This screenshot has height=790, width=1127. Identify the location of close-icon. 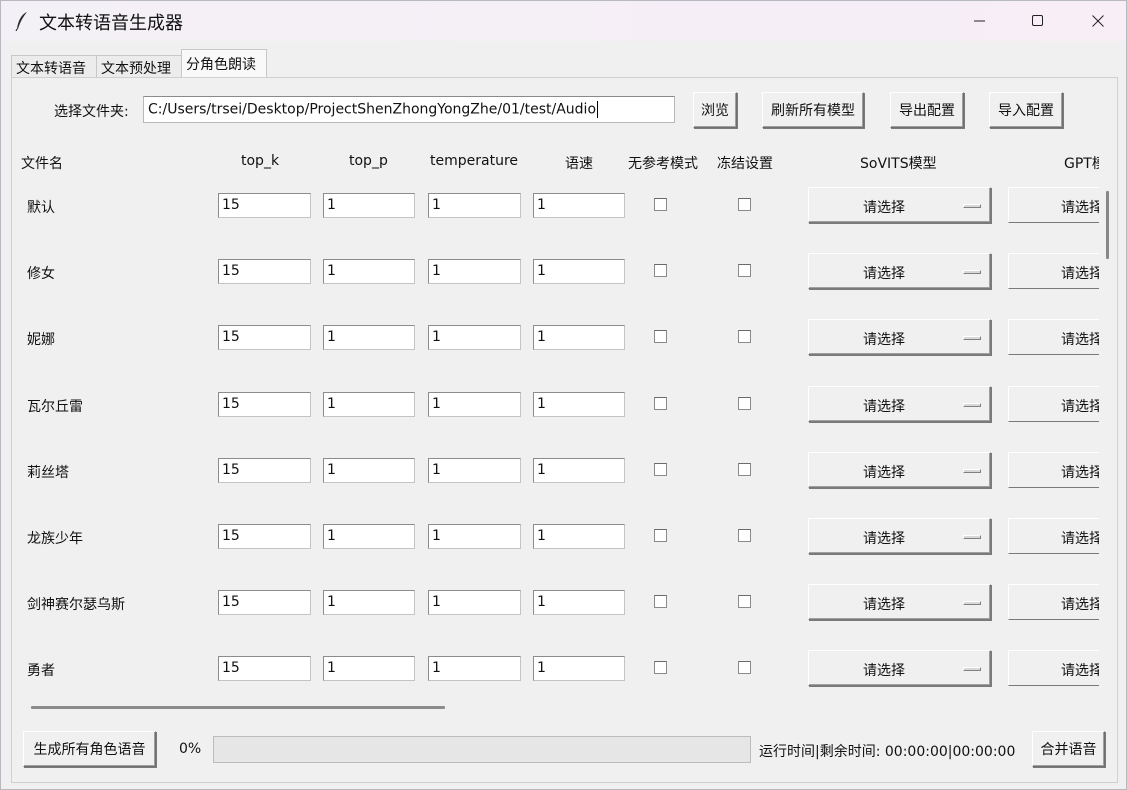
(1098, 21).